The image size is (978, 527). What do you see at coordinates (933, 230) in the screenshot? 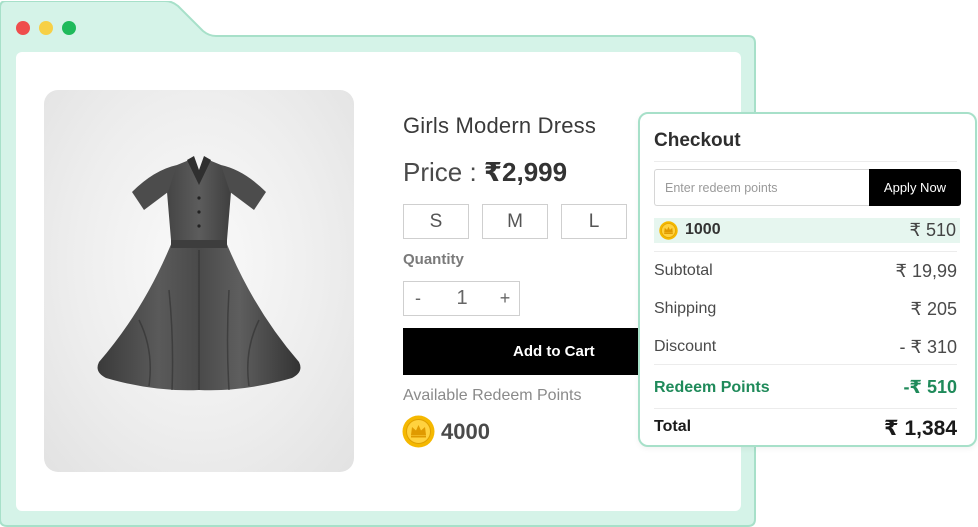
I see `applied-points-amount: ₹ 510` at bounding box center [933, 230].